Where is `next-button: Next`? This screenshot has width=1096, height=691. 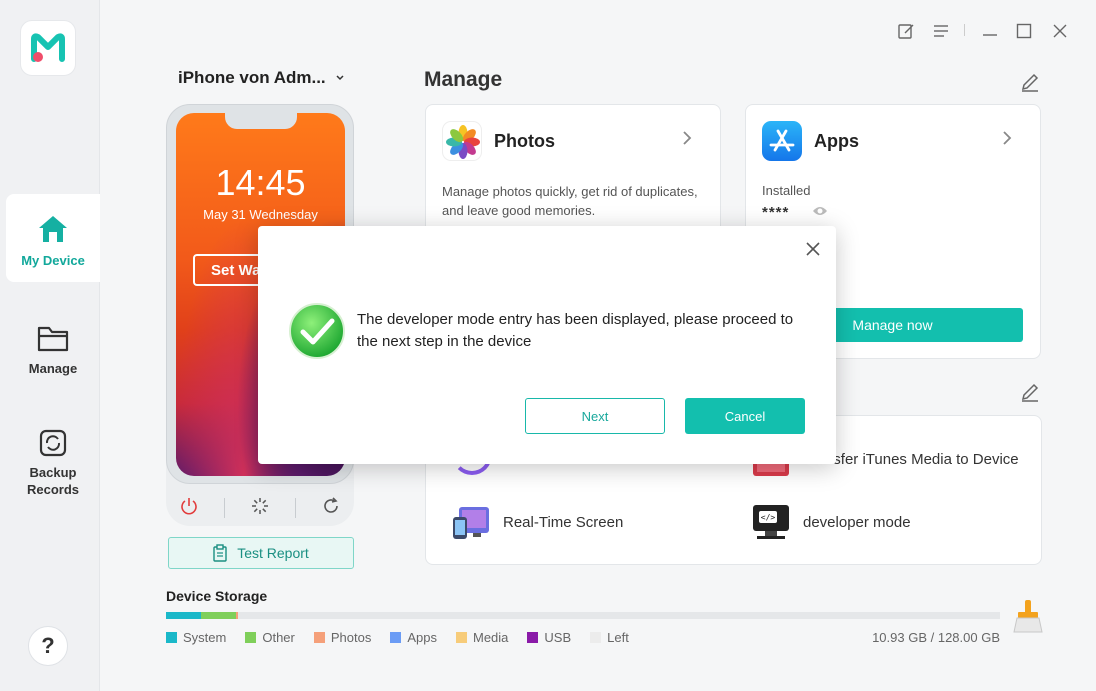
next-button: Next is located at coordinates (595, 416).